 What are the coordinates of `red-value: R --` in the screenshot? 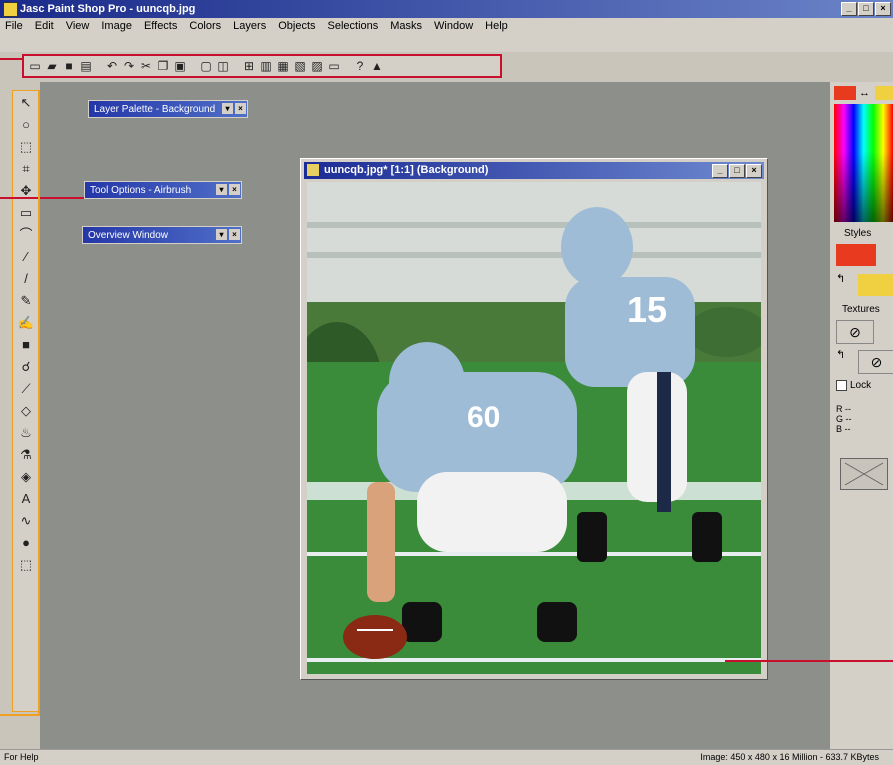 It's located at (843, 409).